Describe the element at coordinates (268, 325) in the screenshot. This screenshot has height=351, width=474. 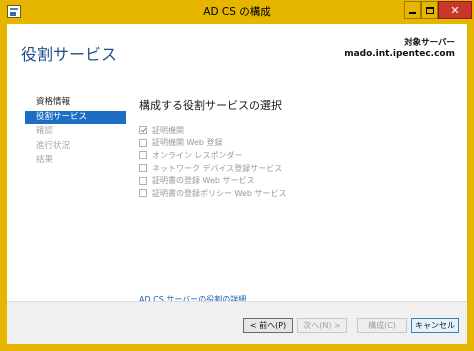
I see `previous-button: < 前へ(P)` at that location.